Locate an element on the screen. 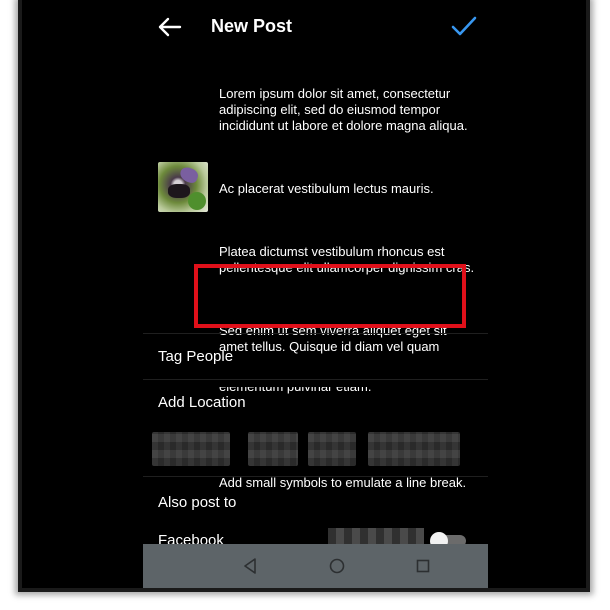 The width and height of the screenshot is (610, 610). location-suggestions is located at coordinates (319, 449).